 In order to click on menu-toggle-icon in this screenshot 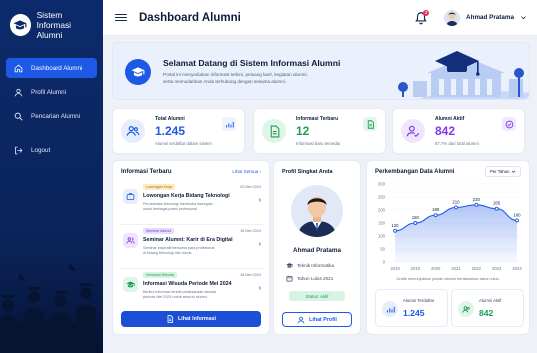, I will do `click(121, 18)`.